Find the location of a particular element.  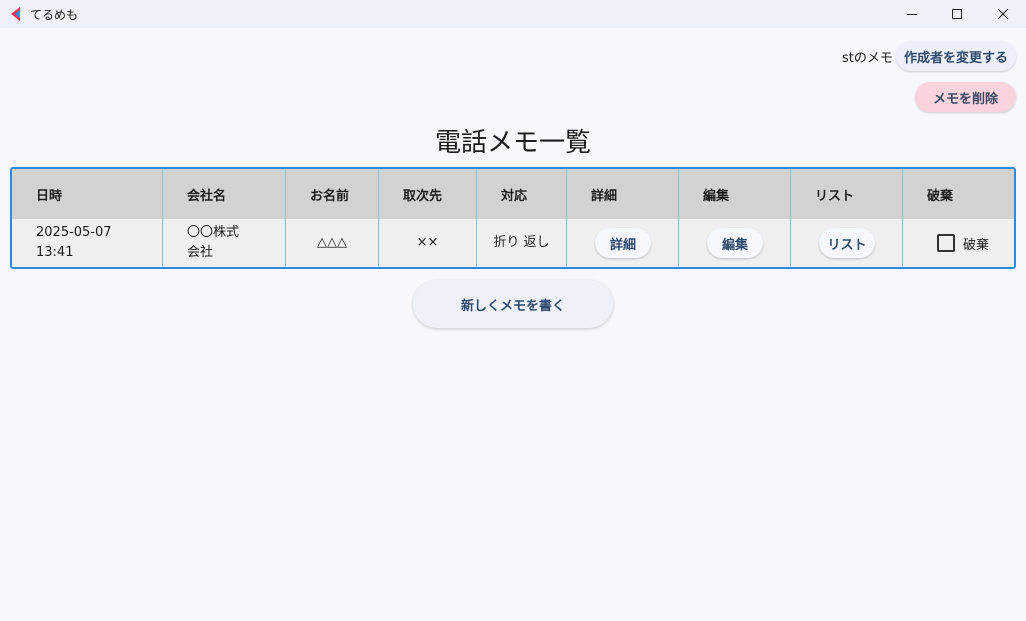

cell-discard: 破棄 is located at coordinates (958, 243).